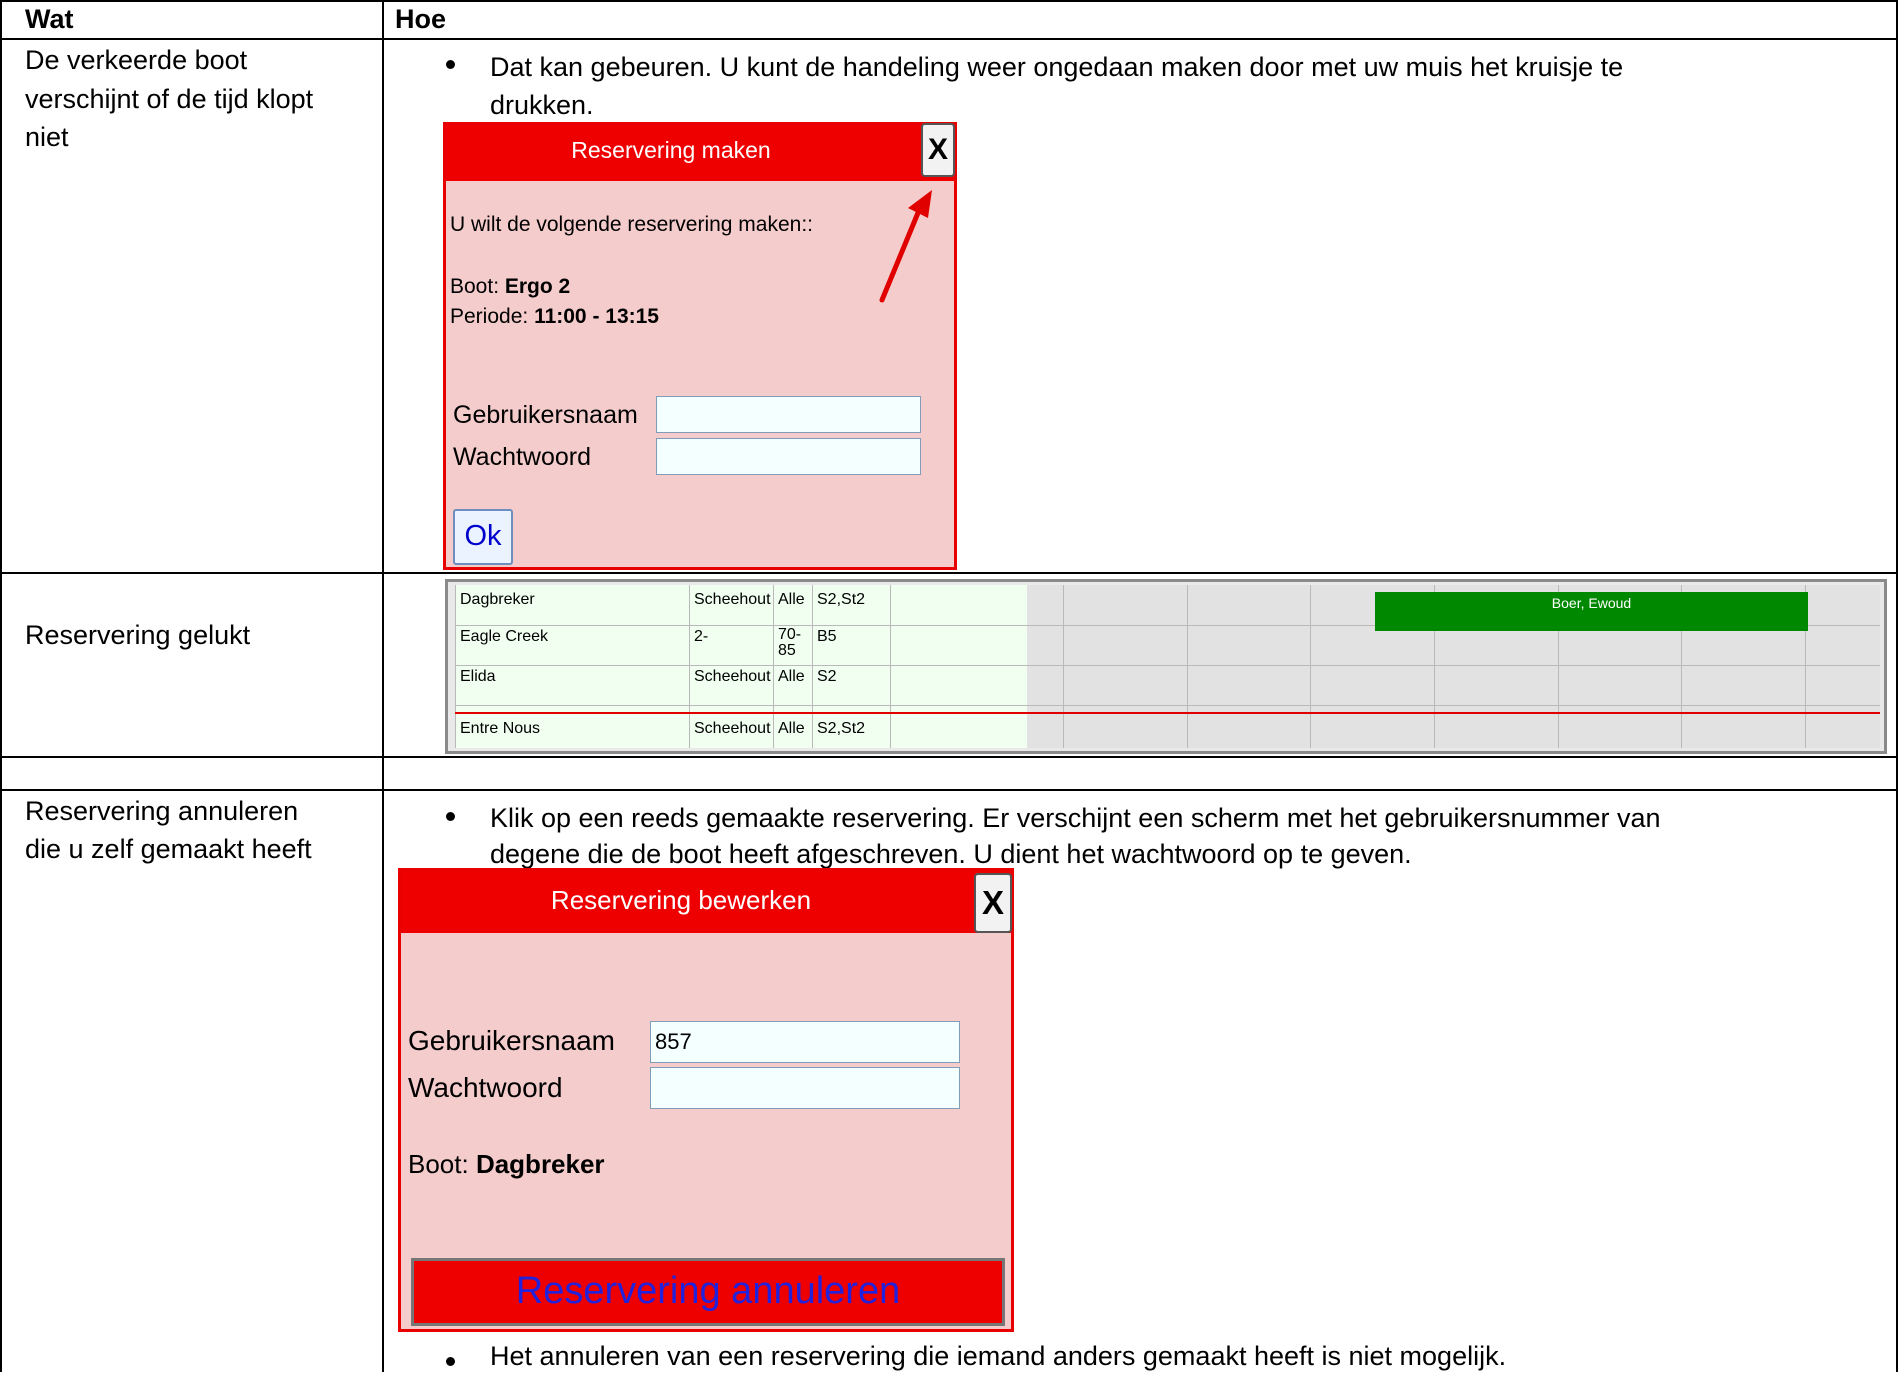 This screenshot has width=1898, height=1374. What do you see at coordinates (905, 246) in the screenshot?
I see `red-arrow-icon` at bounding box center [905, 246].